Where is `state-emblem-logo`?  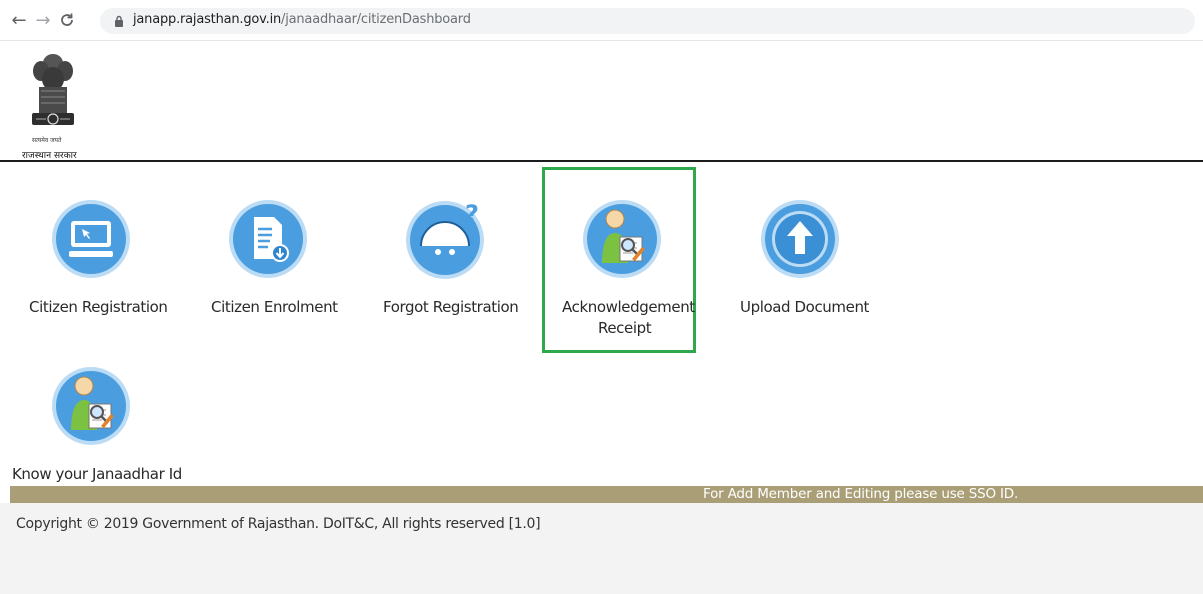
state-emblem-logo is located at coordinates (53, 89).